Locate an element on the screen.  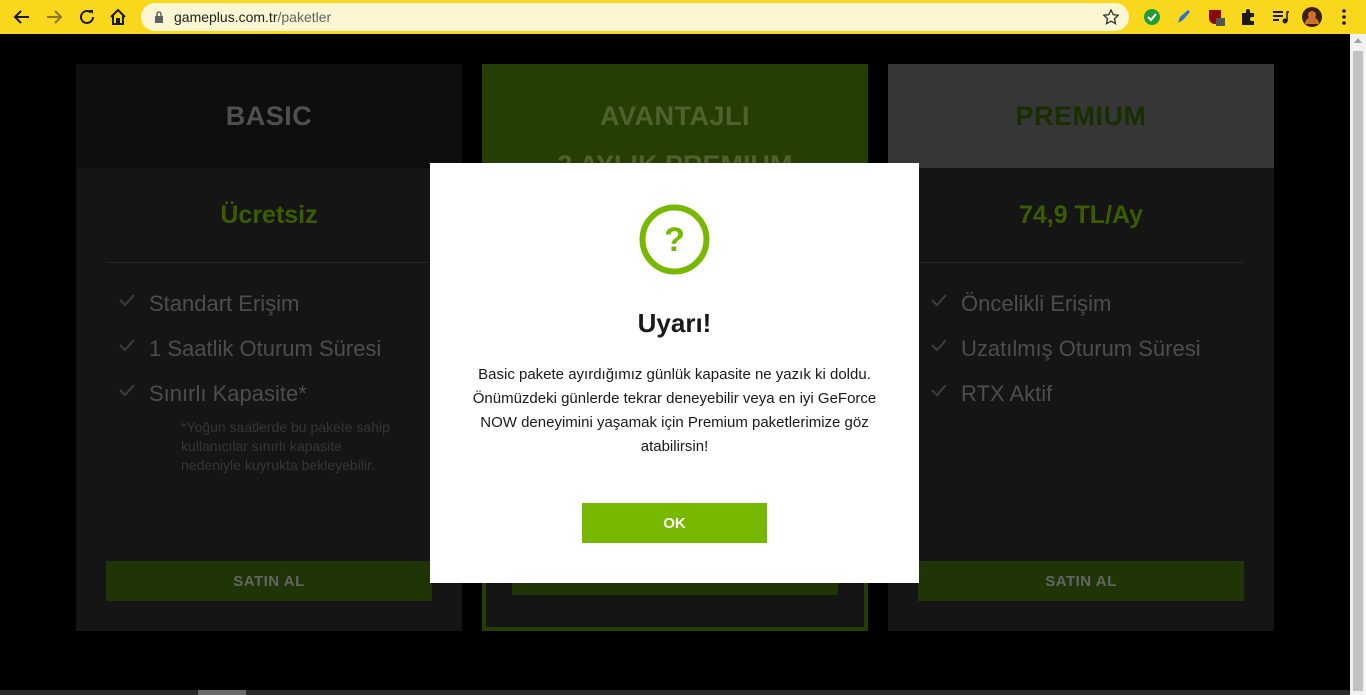
horizontal-scrollbar-thumb is located at coordinates (222, 692).